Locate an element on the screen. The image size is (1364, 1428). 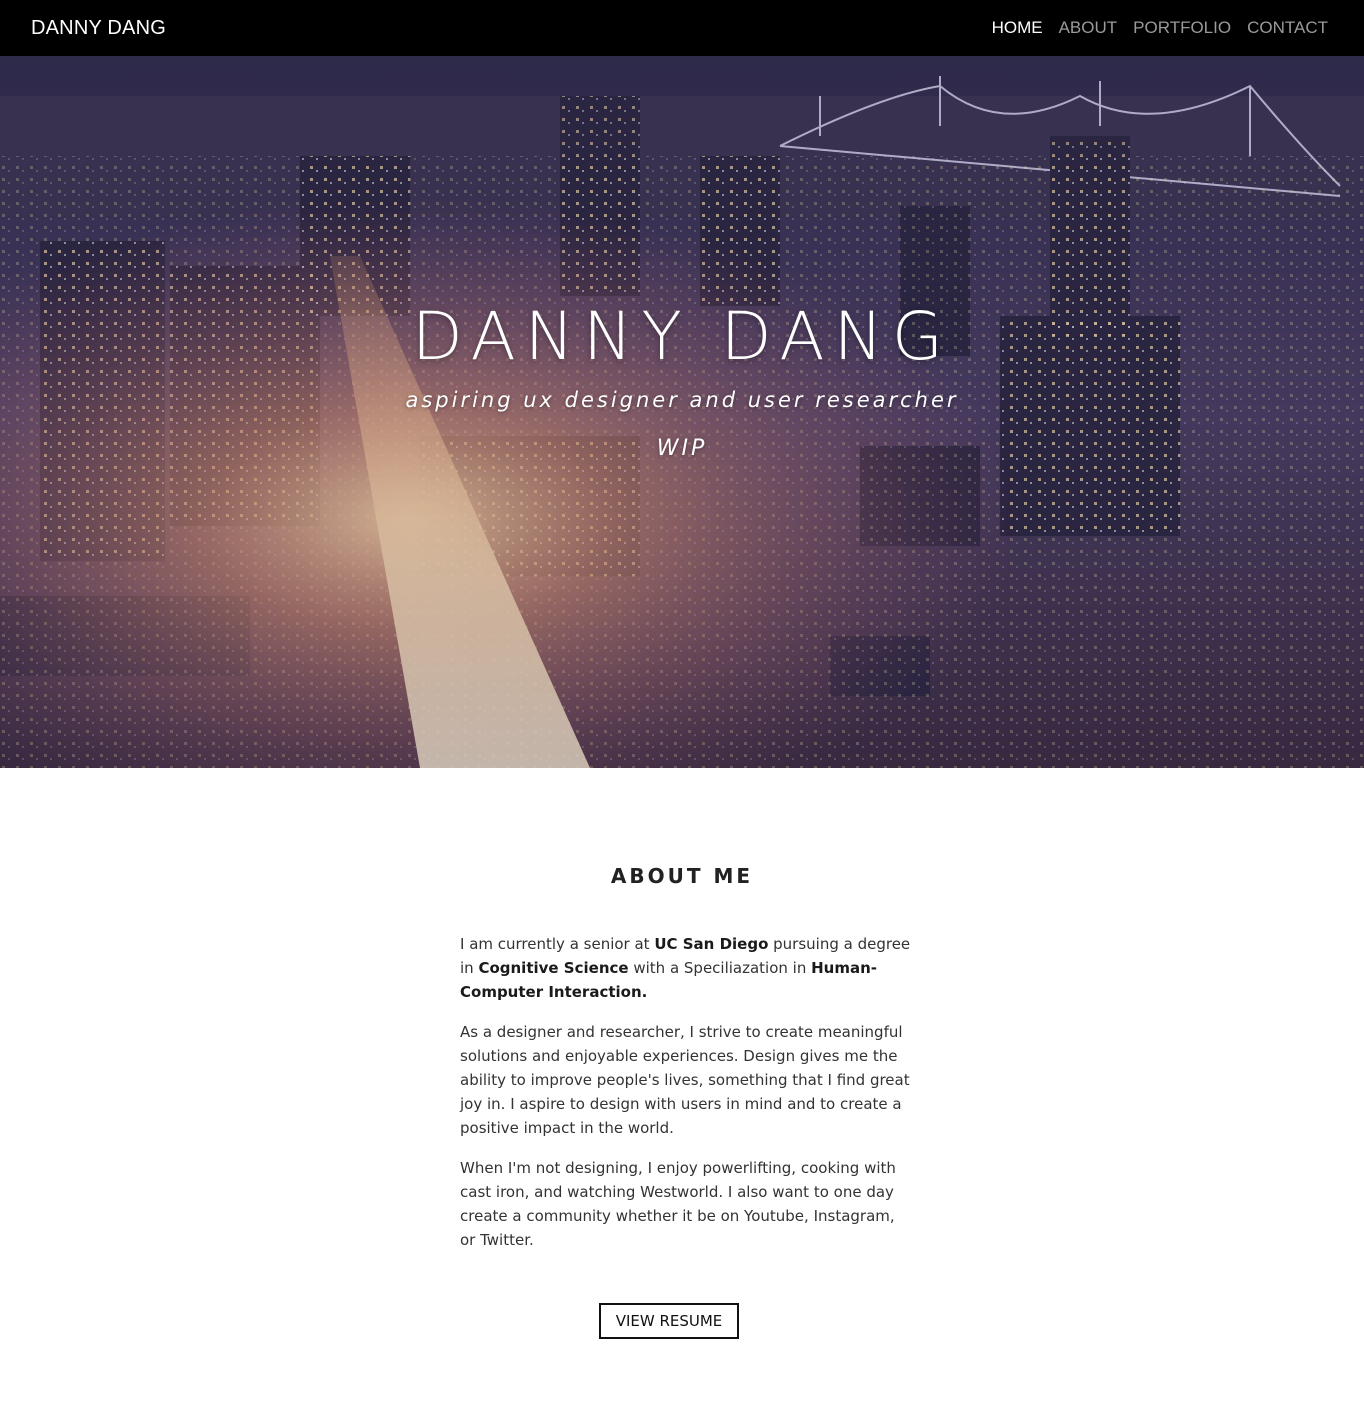
nav-link-about: ABOUT is located at coordinates (1088, 28).